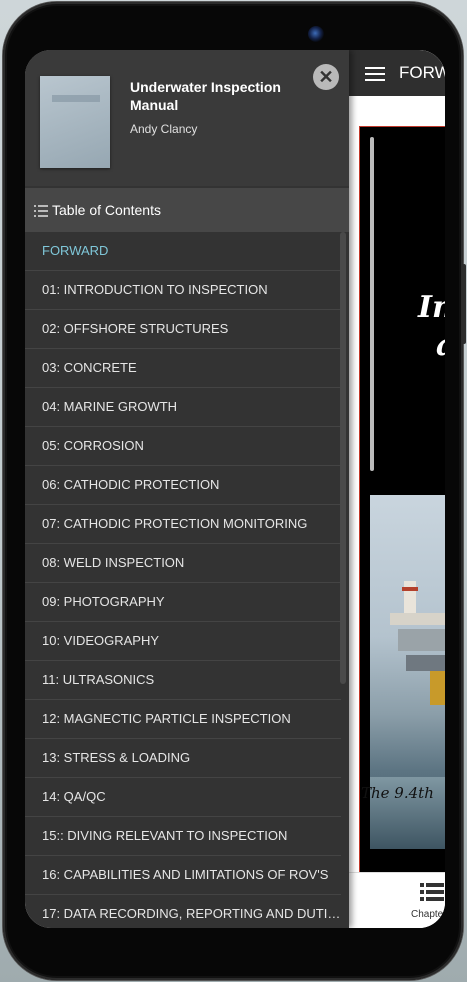 This screenshot has height=982, width=467. Describe the element at coordinates (432, 895) in the screenshot. I see `chapters-icon` at that location.